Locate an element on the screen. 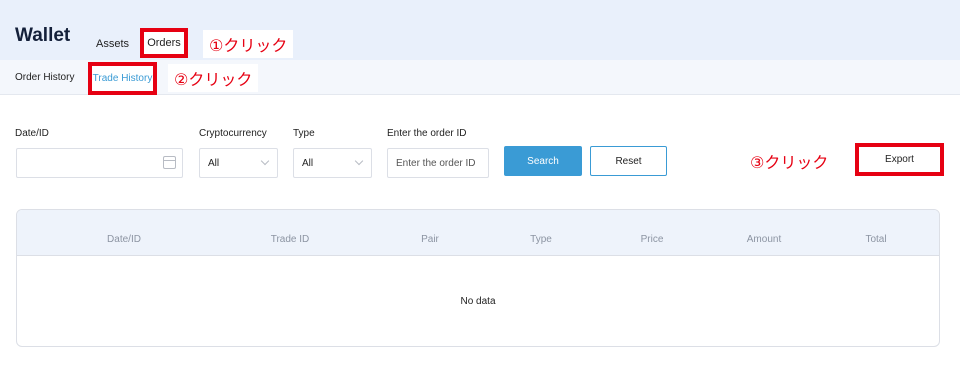 The height and width of the screenshot is (374, 960). tab-orders: Orders is located at coordinates (164, 43).